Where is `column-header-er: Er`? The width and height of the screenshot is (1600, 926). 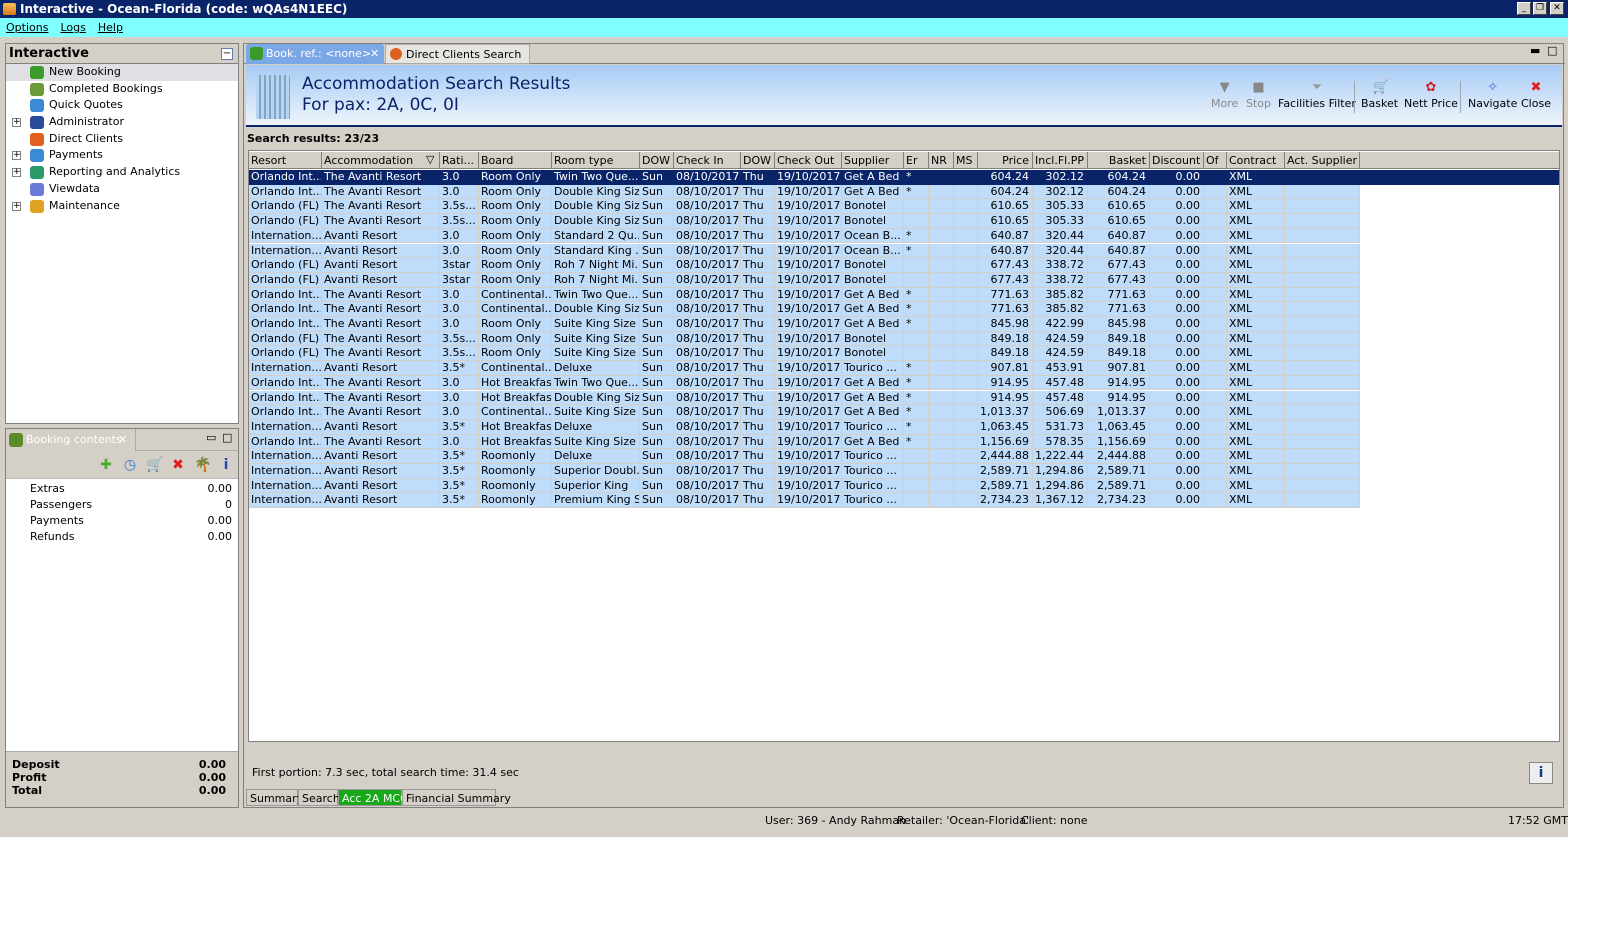
column-header-er: Er is located at coordinates (916, 160).